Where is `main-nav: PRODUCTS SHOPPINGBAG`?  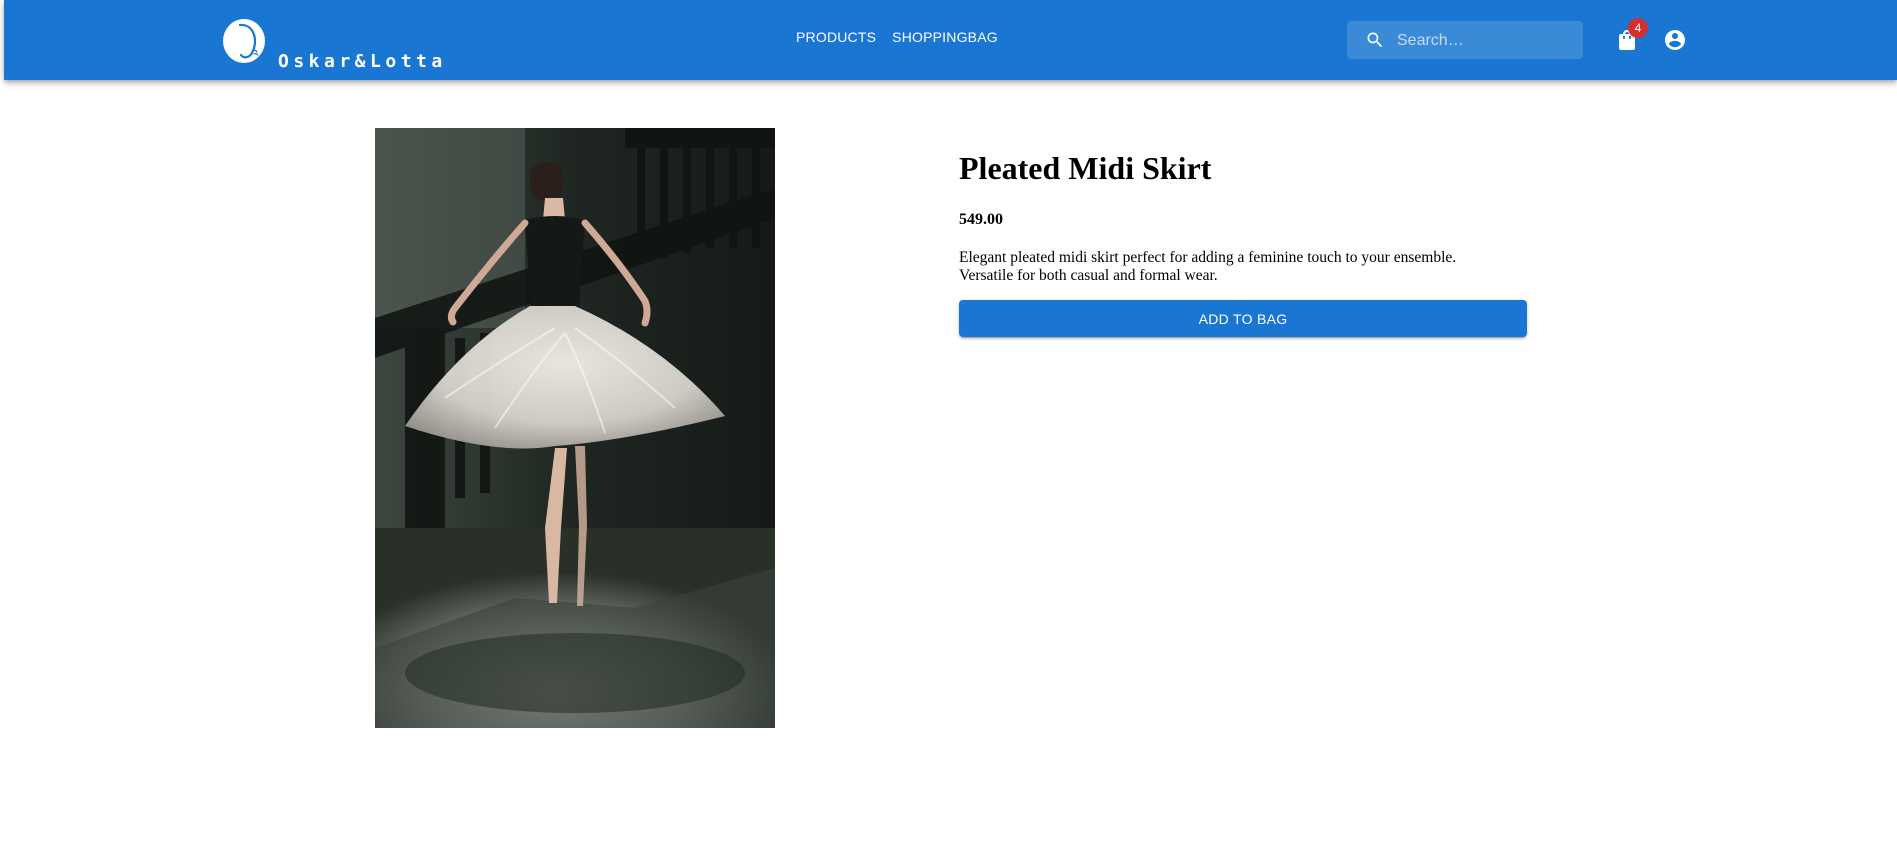
main-nav: PRODUCTS SHOPPINGBAG is located at coordinates (897, 37).